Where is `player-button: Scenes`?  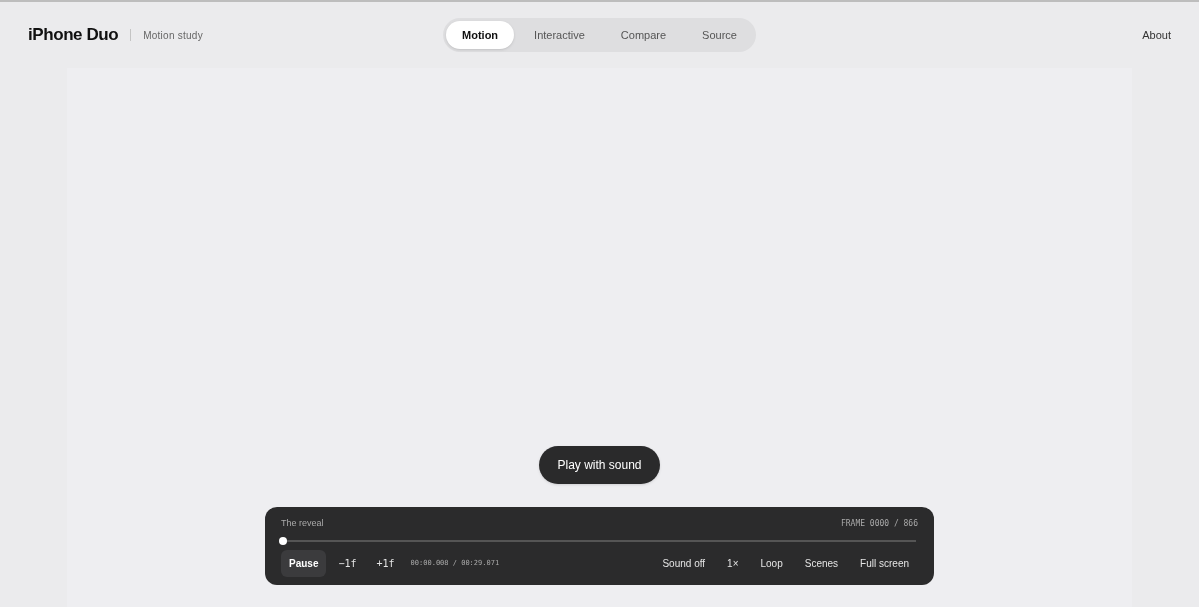 player-button: Scenes is located at coordinates (821, 563).